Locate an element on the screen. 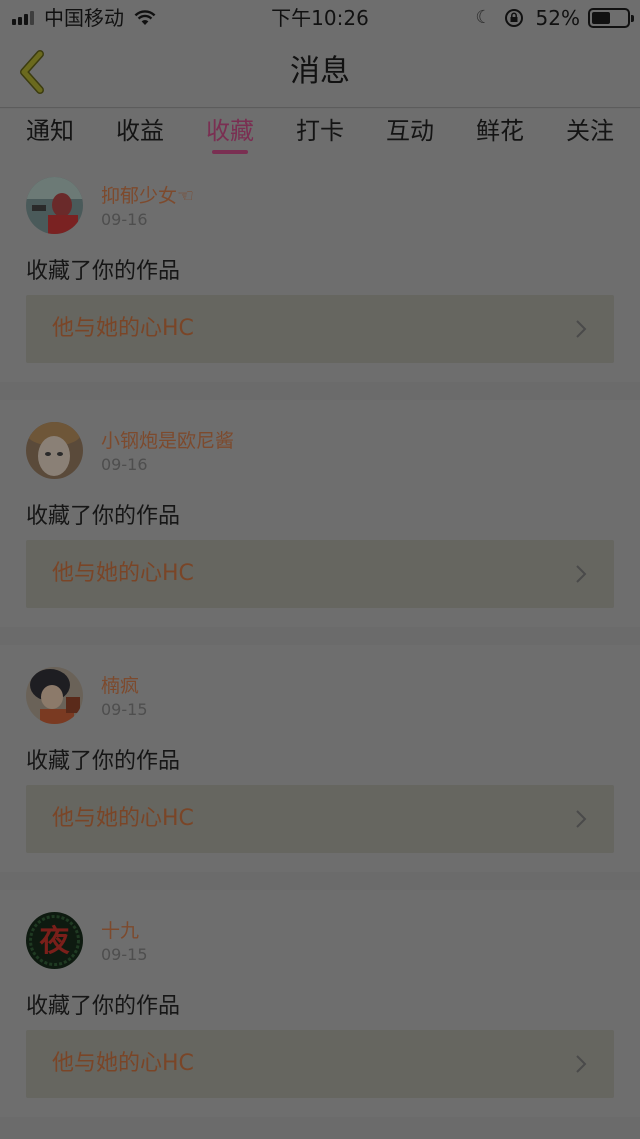  page-title: 消息 is located at coordinates (320, 71).